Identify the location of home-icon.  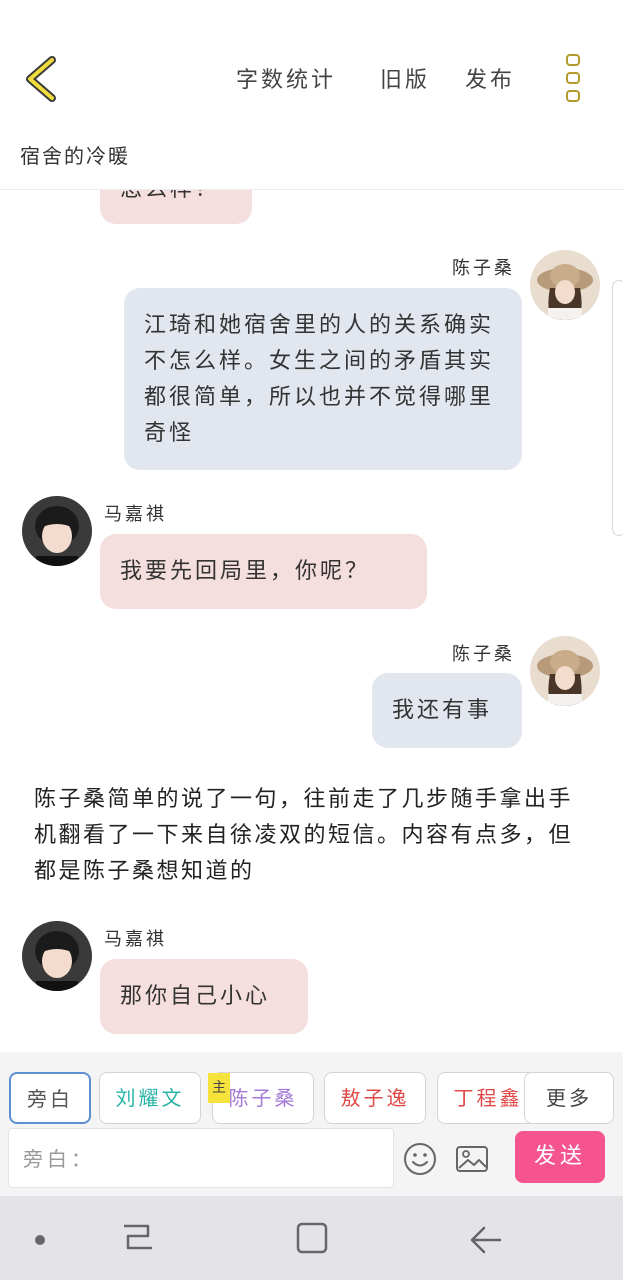
(312, 1238).